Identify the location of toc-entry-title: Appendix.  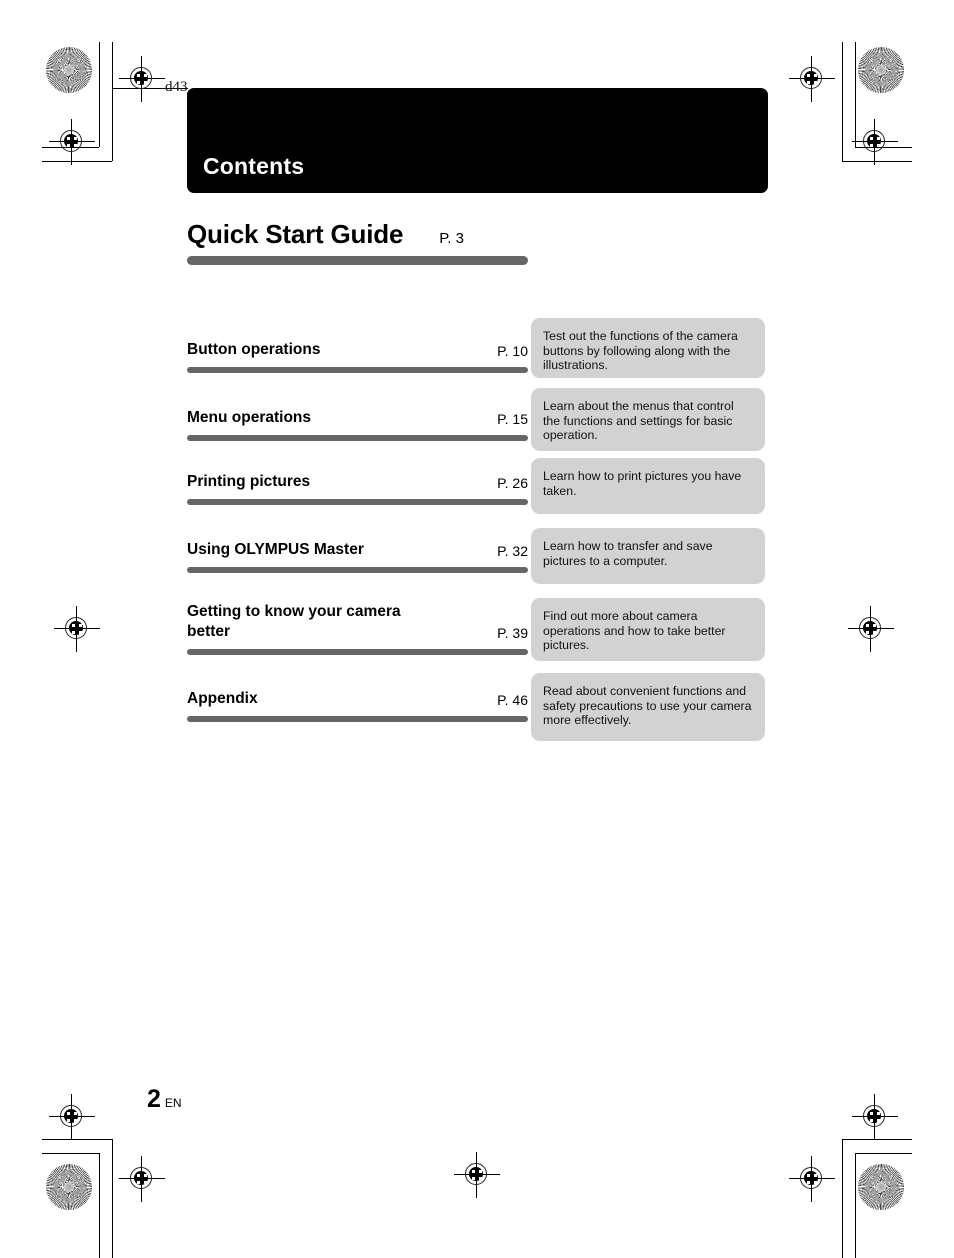
(222, 698).